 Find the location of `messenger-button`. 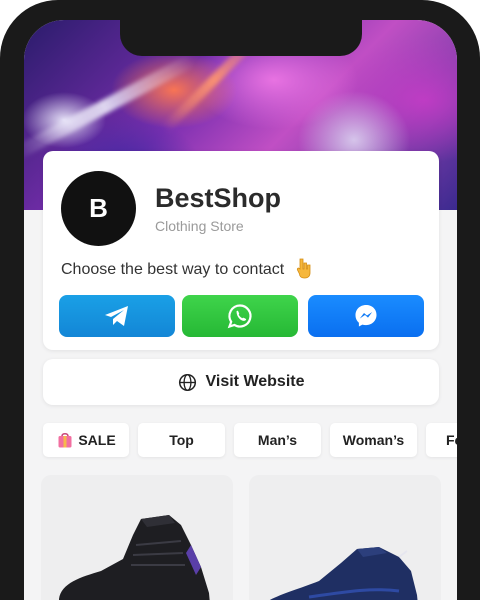

messenger-button is located at coordinates (366, 316).